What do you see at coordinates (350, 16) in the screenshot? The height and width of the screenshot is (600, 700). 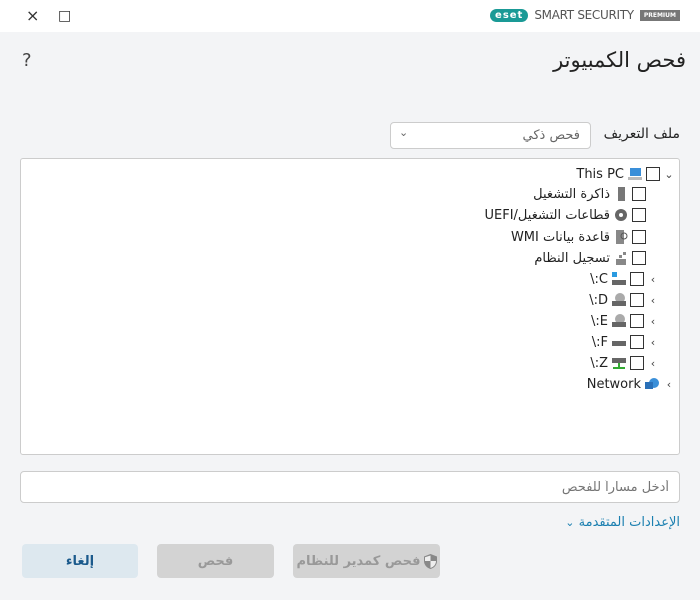 I see `title-bar: × □ eset SMART SECURITY PREMIUM` at bounding box center [350, 16].